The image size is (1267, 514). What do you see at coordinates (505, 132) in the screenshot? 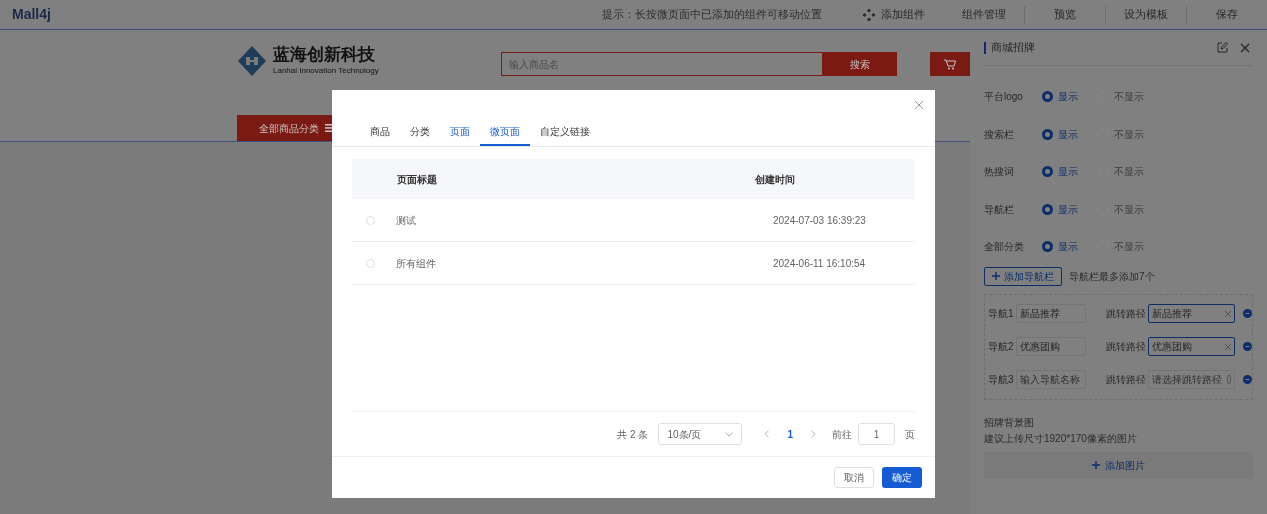
I see `dialog-tab: 微页面` at bounding box center [505, 132].